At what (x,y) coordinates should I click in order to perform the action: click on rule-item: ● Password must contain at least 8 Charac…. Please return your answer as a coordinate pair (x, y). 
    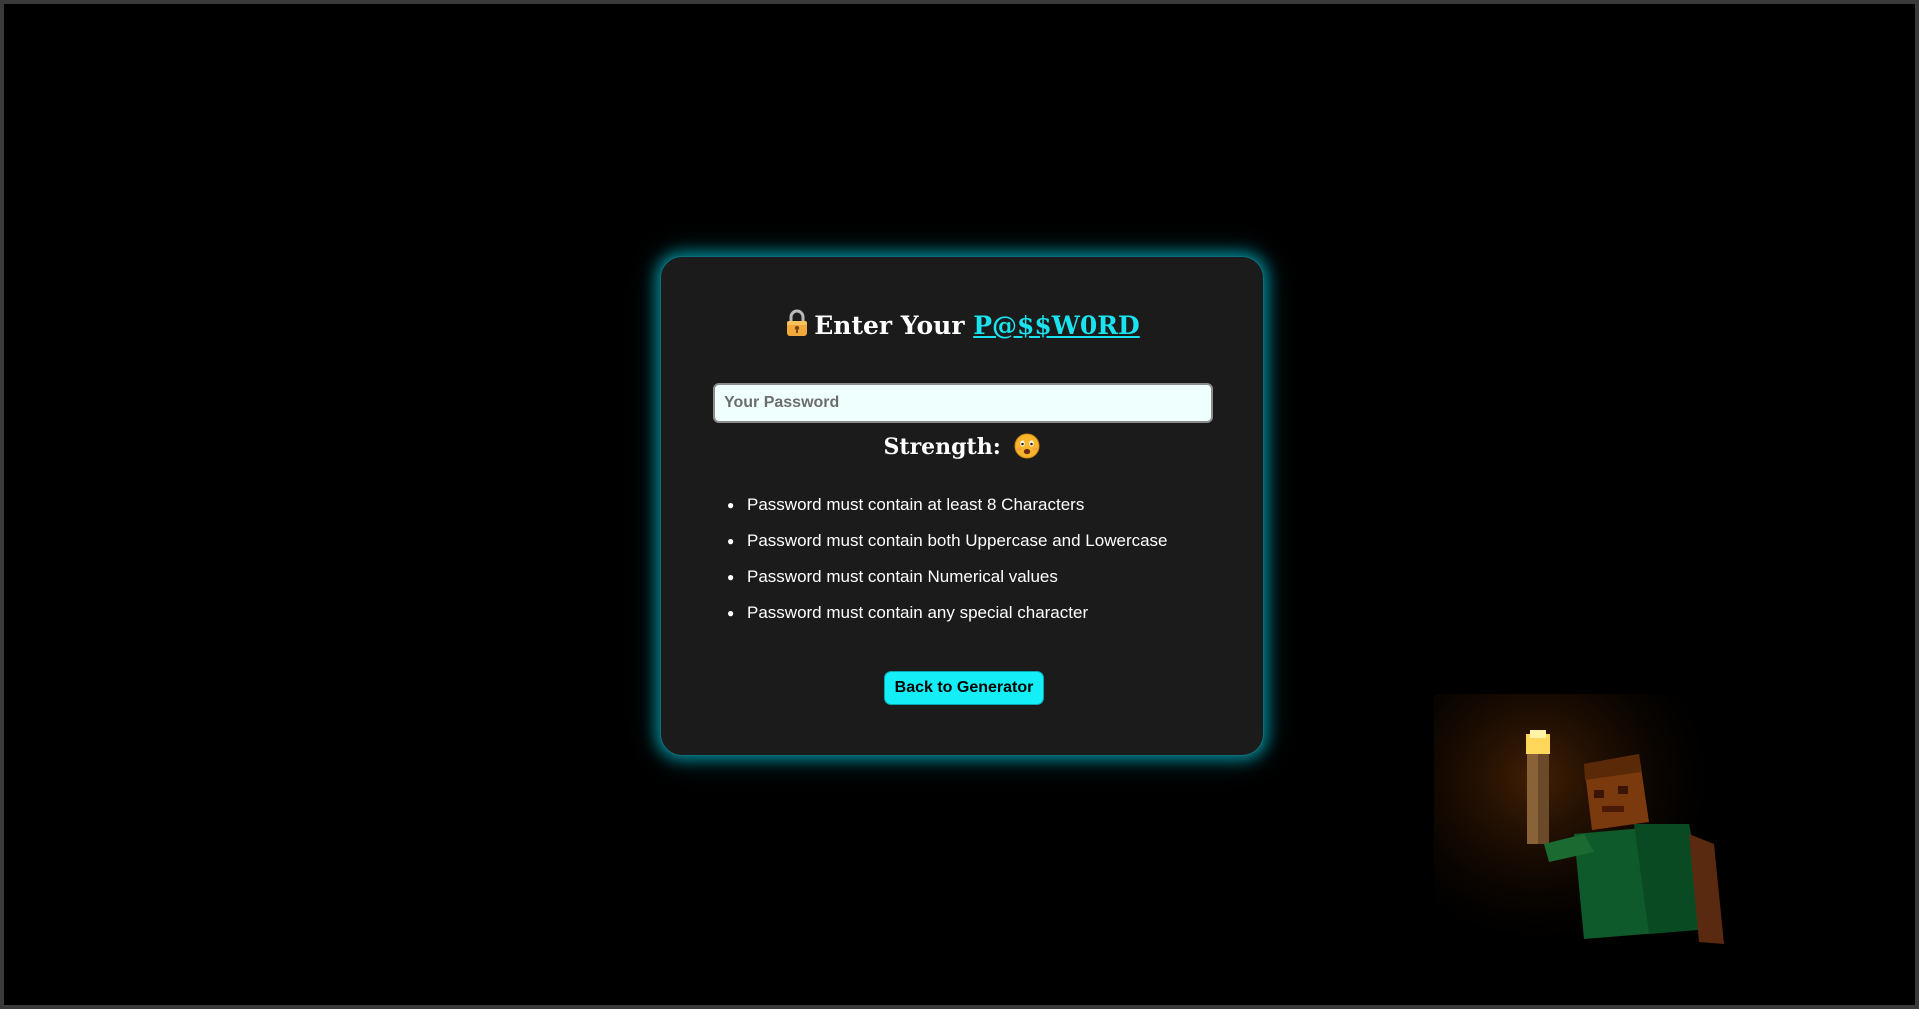
    Looking at the image, I should click on (945, 505).